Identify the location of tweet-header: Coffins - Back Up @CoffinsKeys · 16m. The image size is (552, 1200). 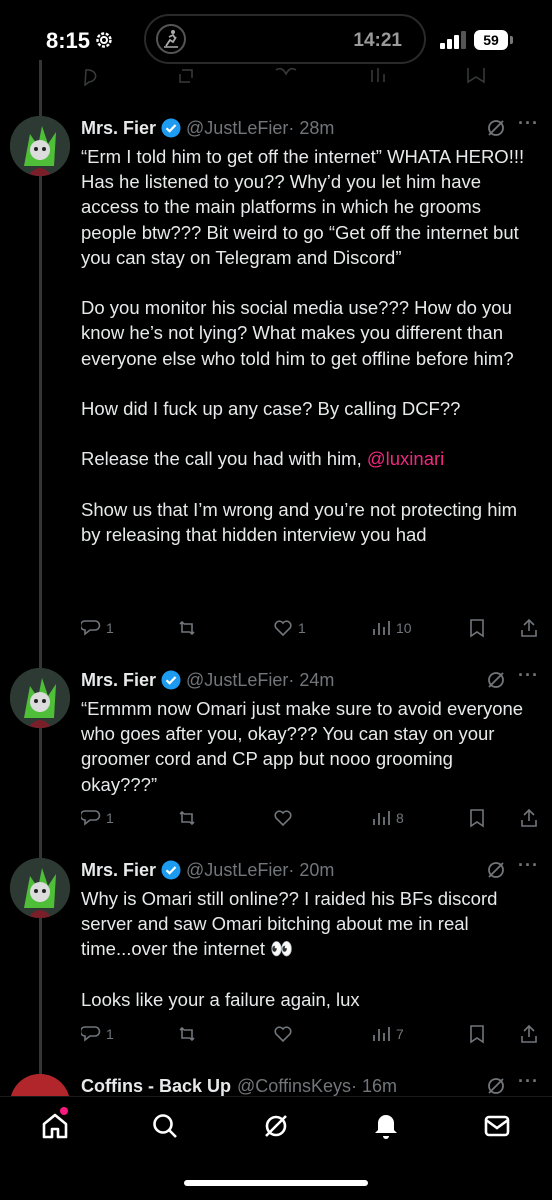
(239, 1086).